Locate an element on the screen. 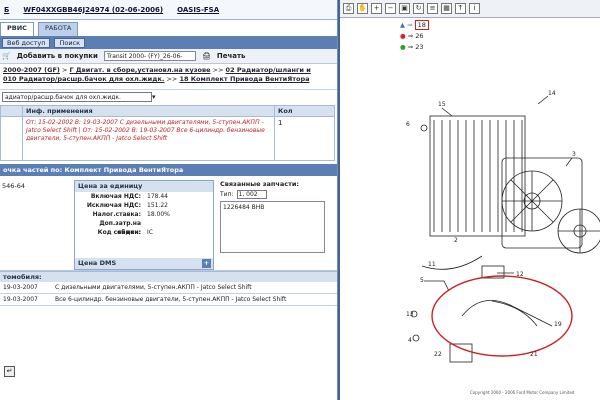 The image size is (600, 400). diagram-label: 3 is located at coordinates (574, 154).